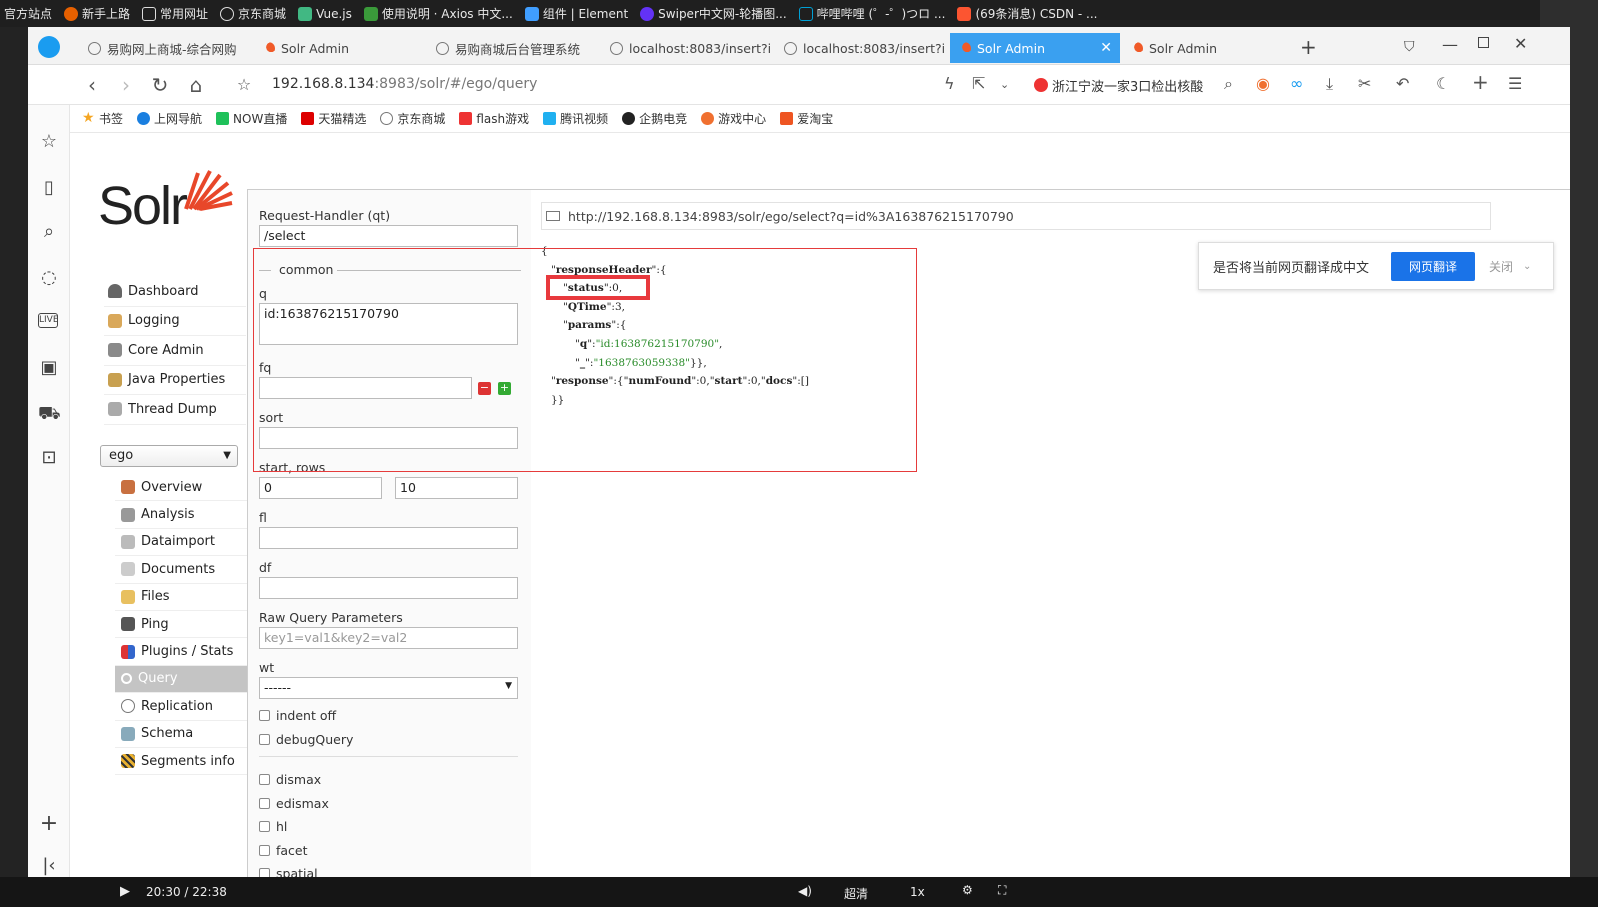  I want to click on home-icon: ⌂, so click(196, 85).